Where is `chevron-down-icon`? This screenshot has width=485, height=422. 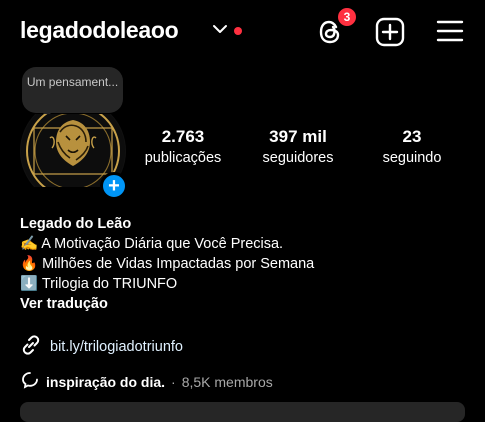 chevron-down-icon is located at coordinates (220, 31).